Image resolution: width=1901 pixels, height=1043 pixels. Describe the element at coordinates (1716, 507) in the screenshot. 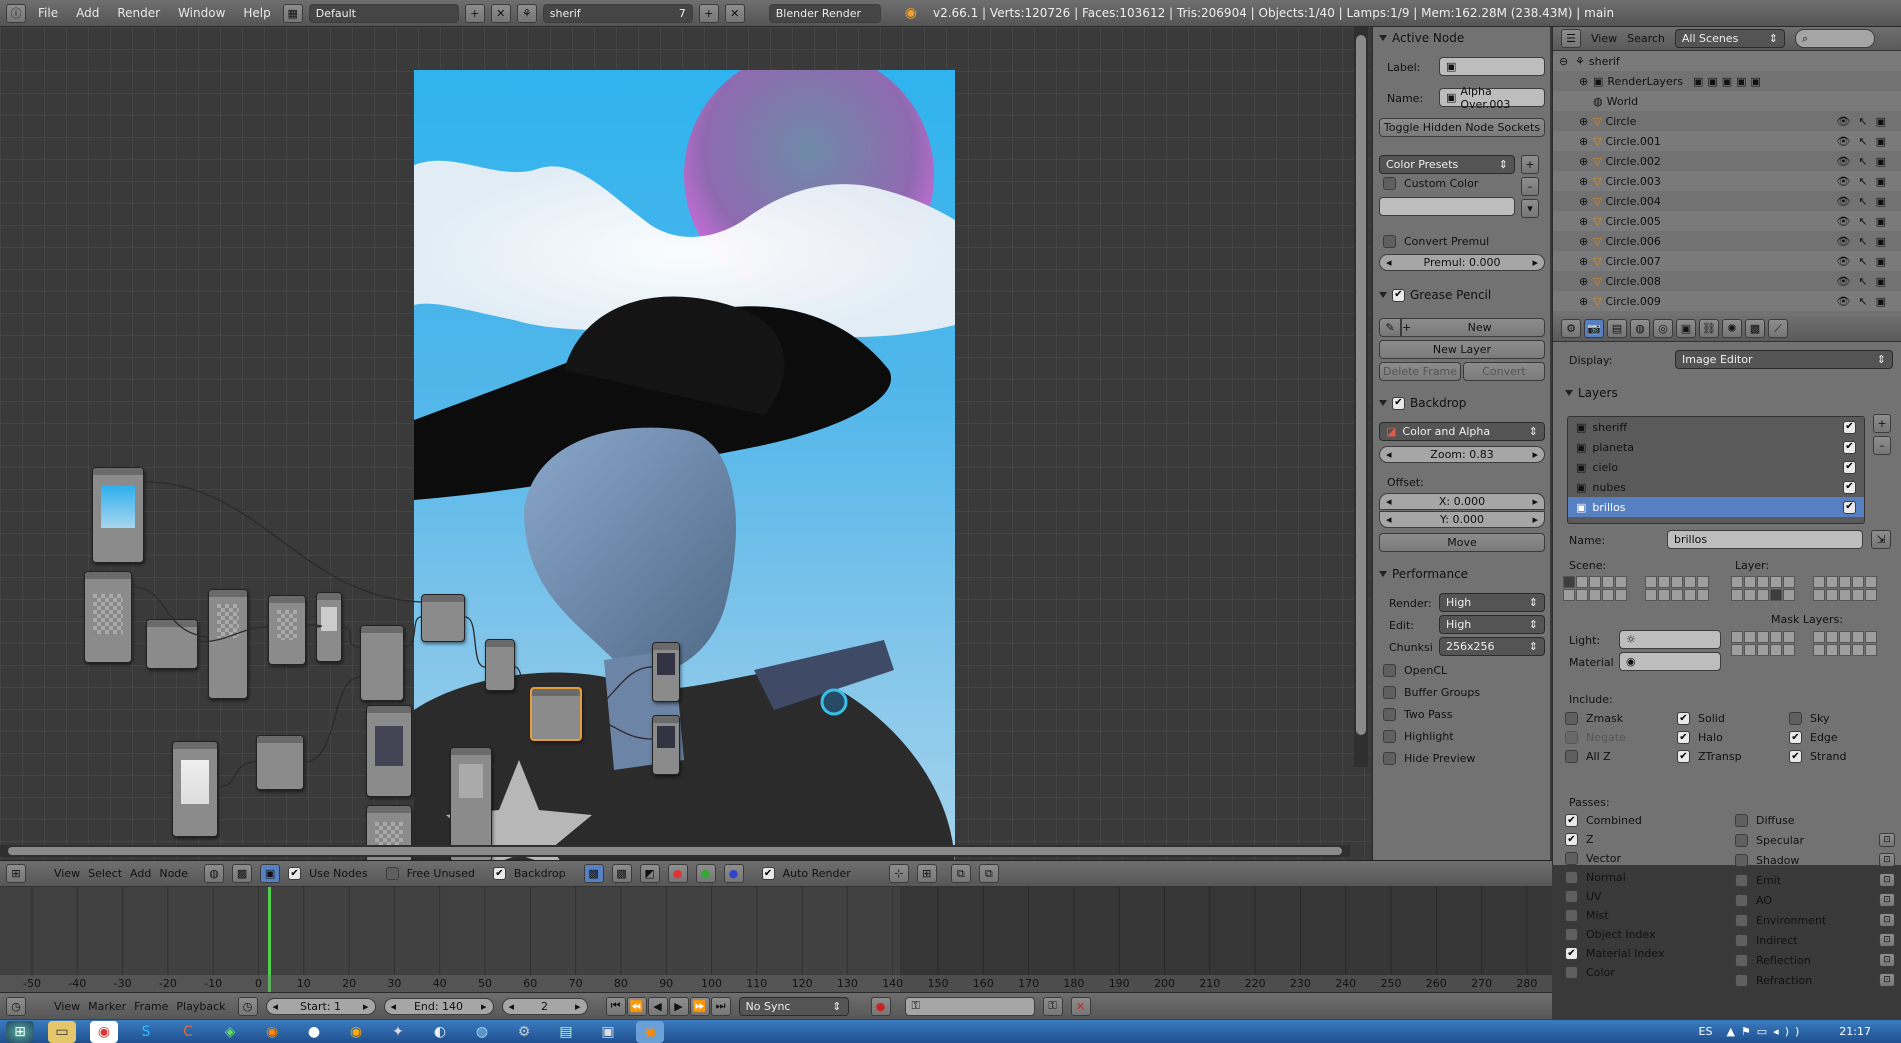

I see `render-layer-row-selected: ▣ brillos ✔` at that location.